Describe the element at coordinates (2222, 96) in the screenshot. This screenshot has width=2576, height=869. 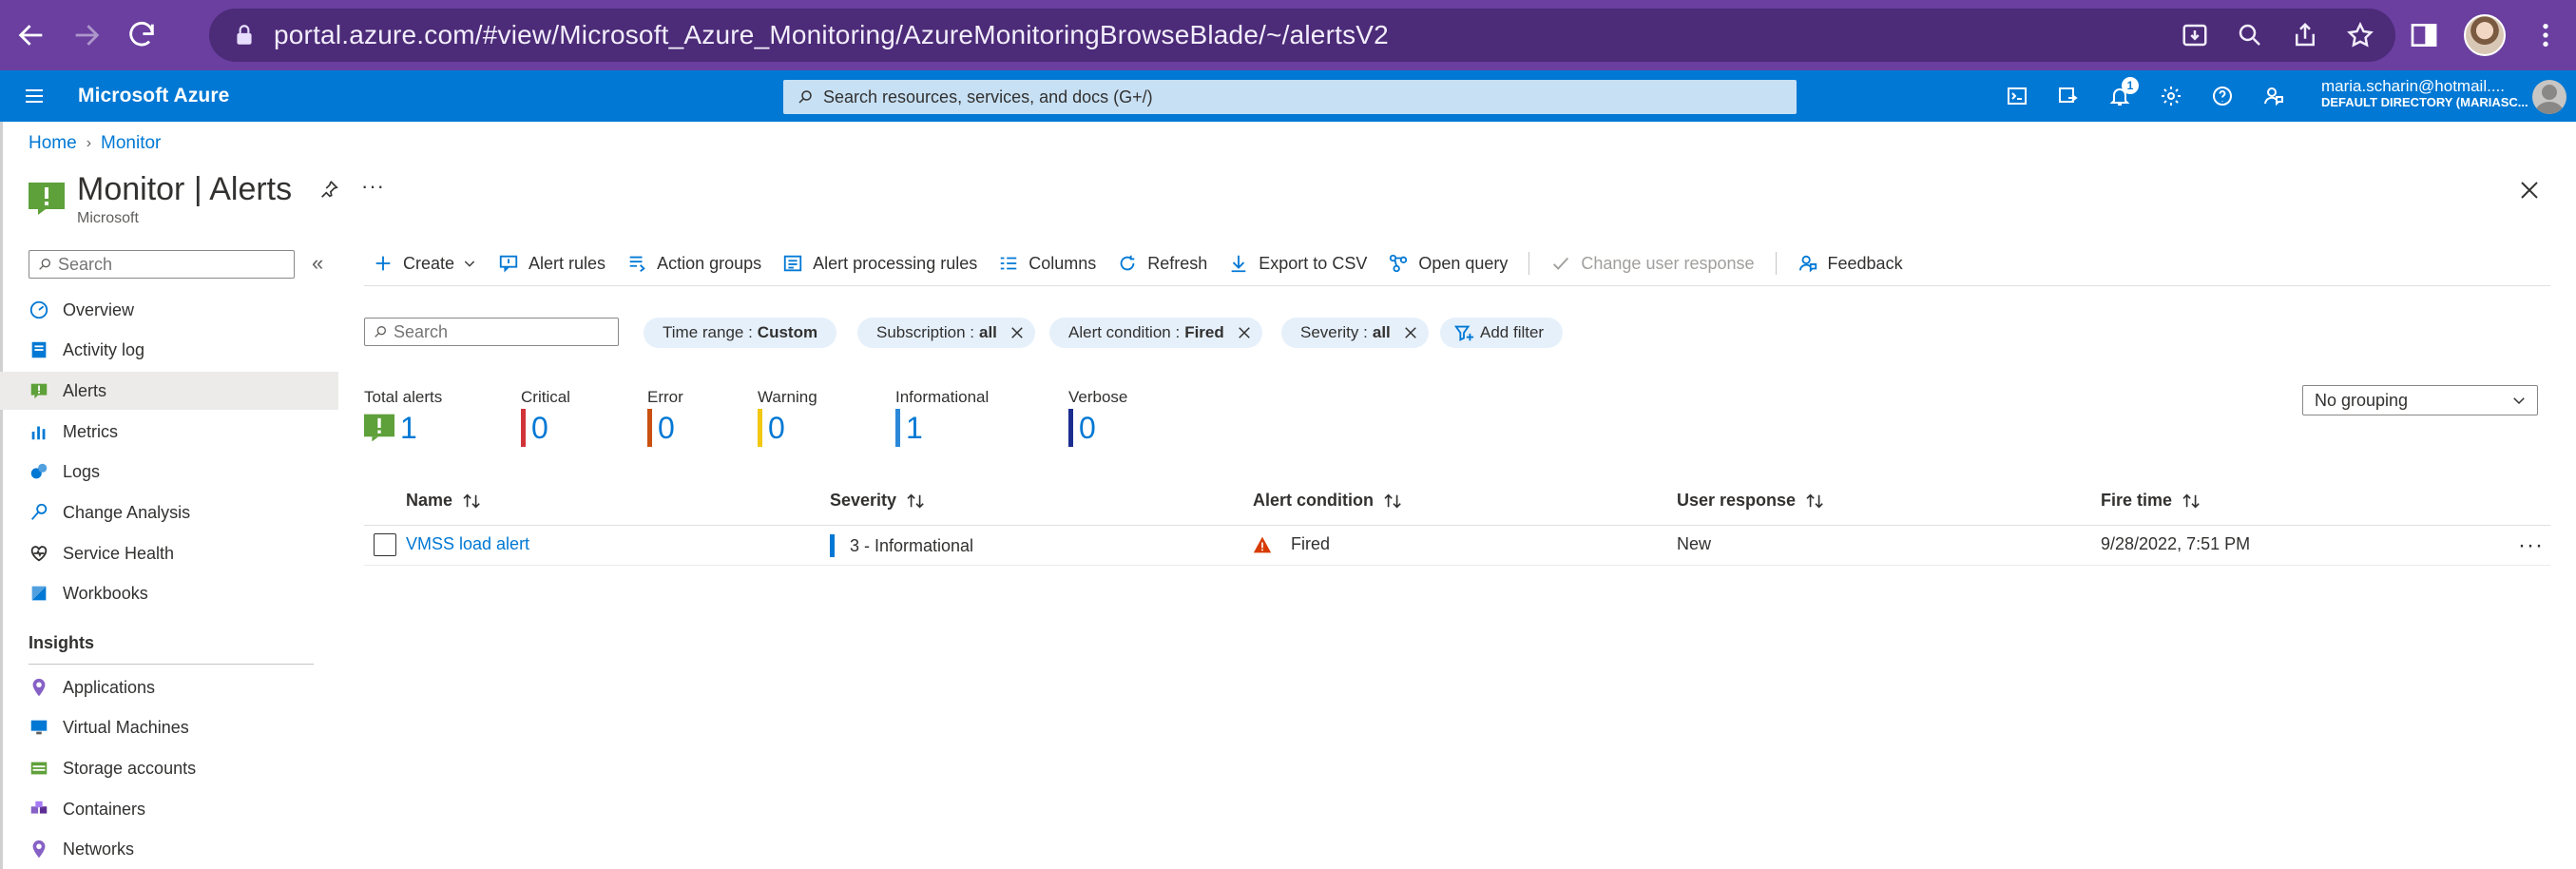
I see `help-icon` at that location.